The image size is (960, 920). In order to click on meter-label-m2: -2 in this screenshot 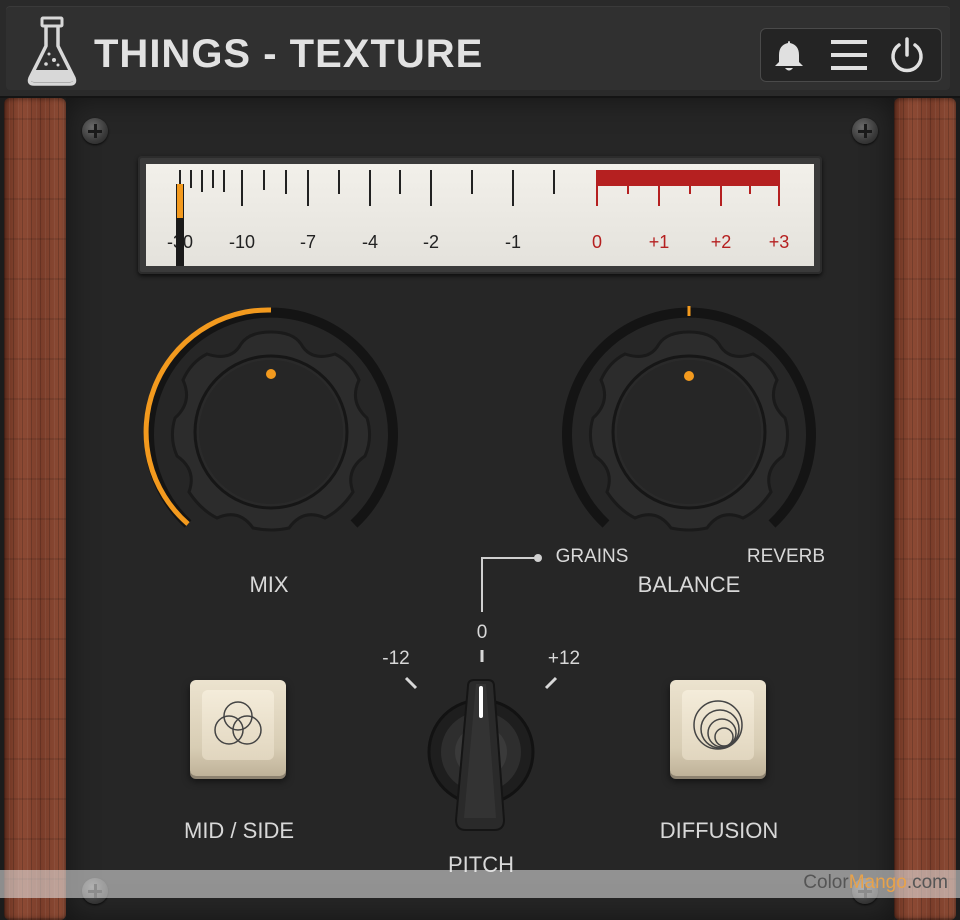, I will do `click(431, 242)`.